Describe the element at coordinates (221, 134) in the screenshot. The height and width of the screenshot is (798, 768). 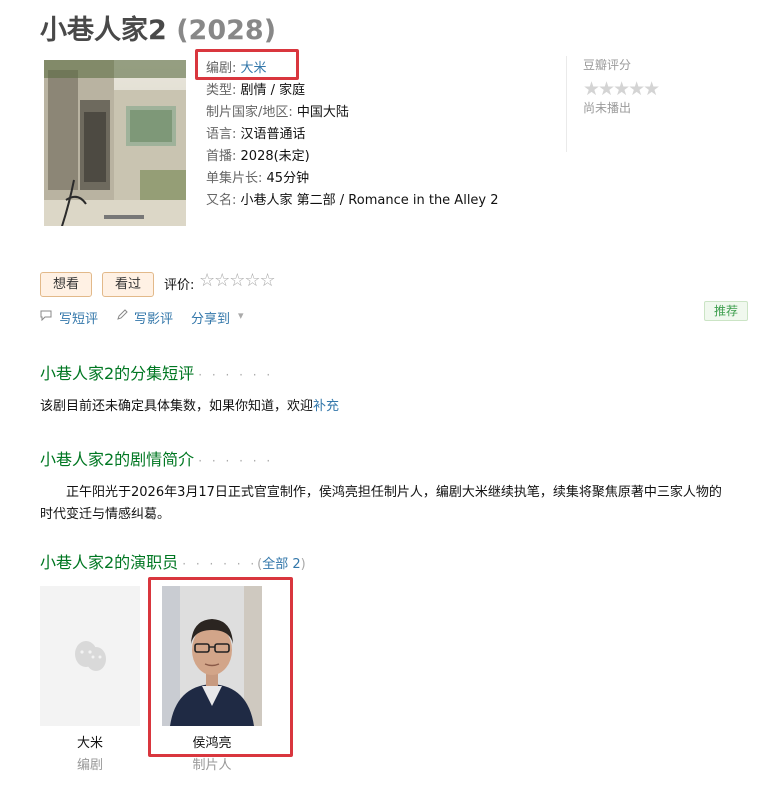
I see `language-label: 语言:` at that location.